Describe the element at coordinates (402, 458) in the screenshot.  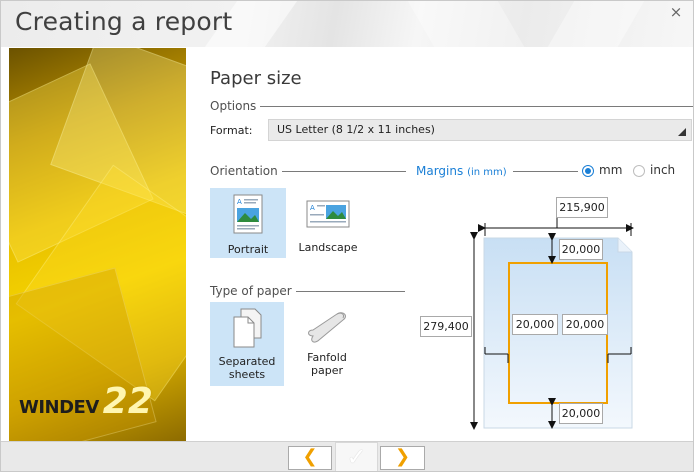
I see `next-button: ❯` at that location.